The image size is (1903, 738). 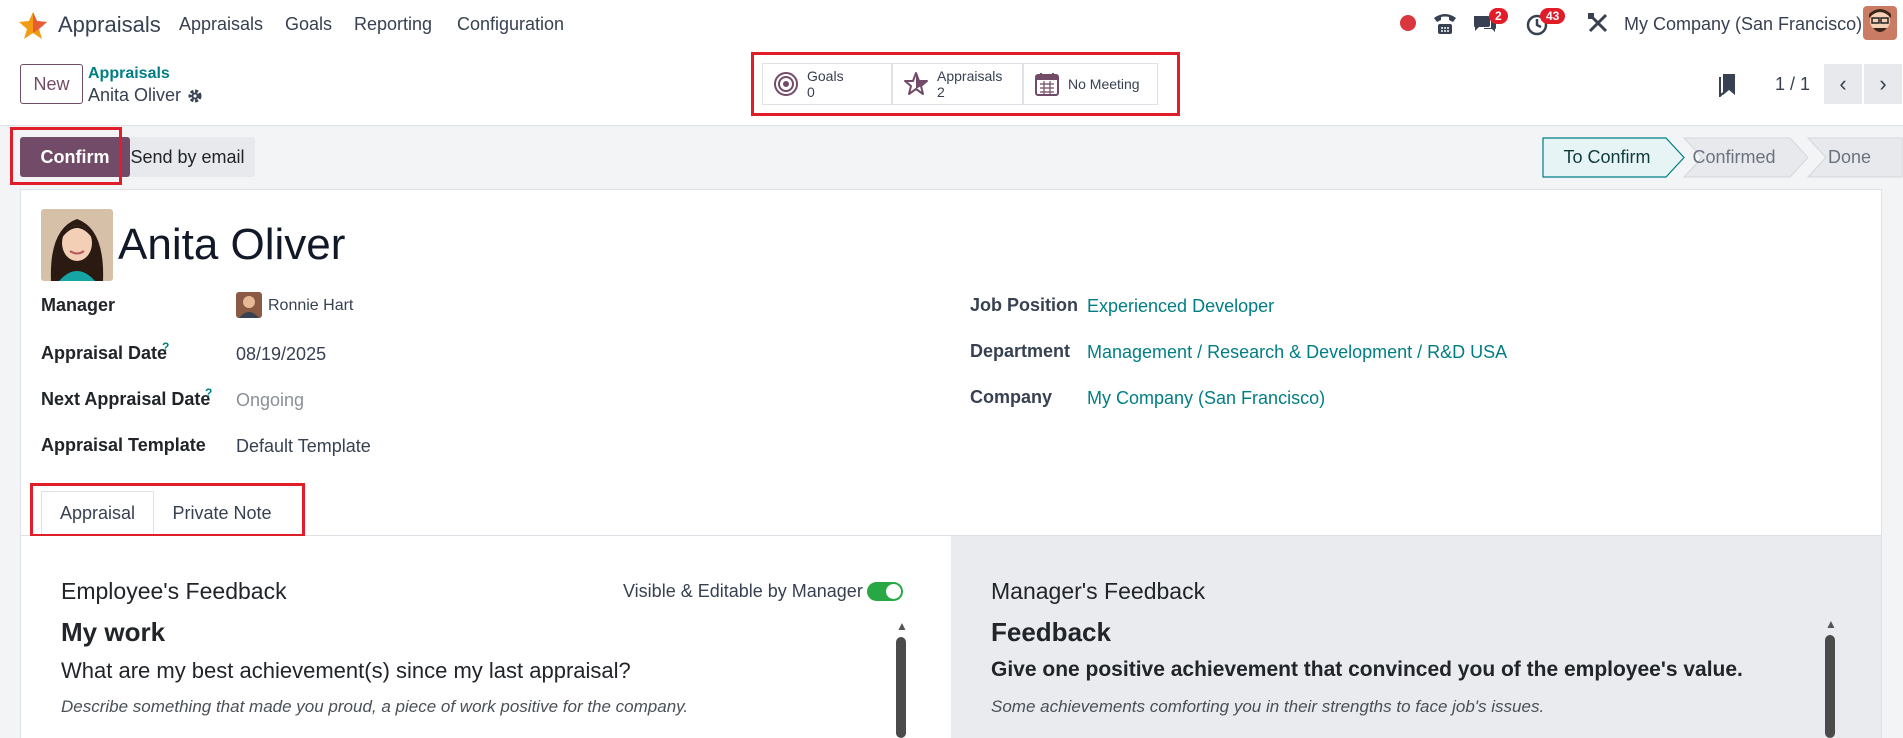 What do you see at coordinates (1598, 23) in the screenshot?
I see `debug-tools-icon` at bounding box center [1598, 23].